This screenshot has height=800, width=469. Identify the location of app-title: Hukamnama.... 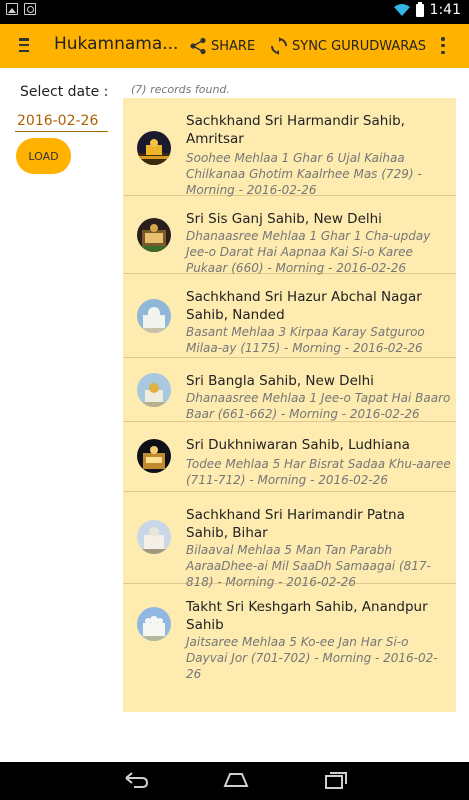
(116, 44).